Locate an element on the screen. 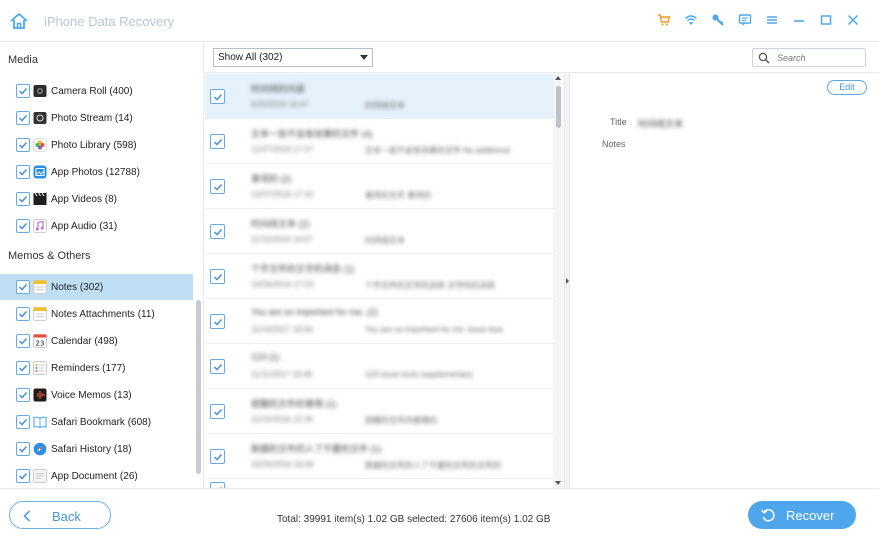 The image size is (879, 540). photos-icon is located at coordinates (40, 145).